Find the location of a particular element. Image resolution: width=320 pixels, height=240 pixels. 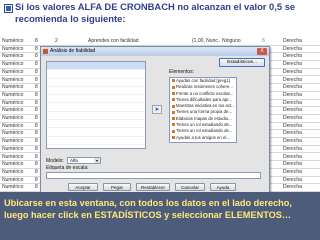

list-item-label: Ayudas con facilidad [preg1] is located at coordinates (203, 80).